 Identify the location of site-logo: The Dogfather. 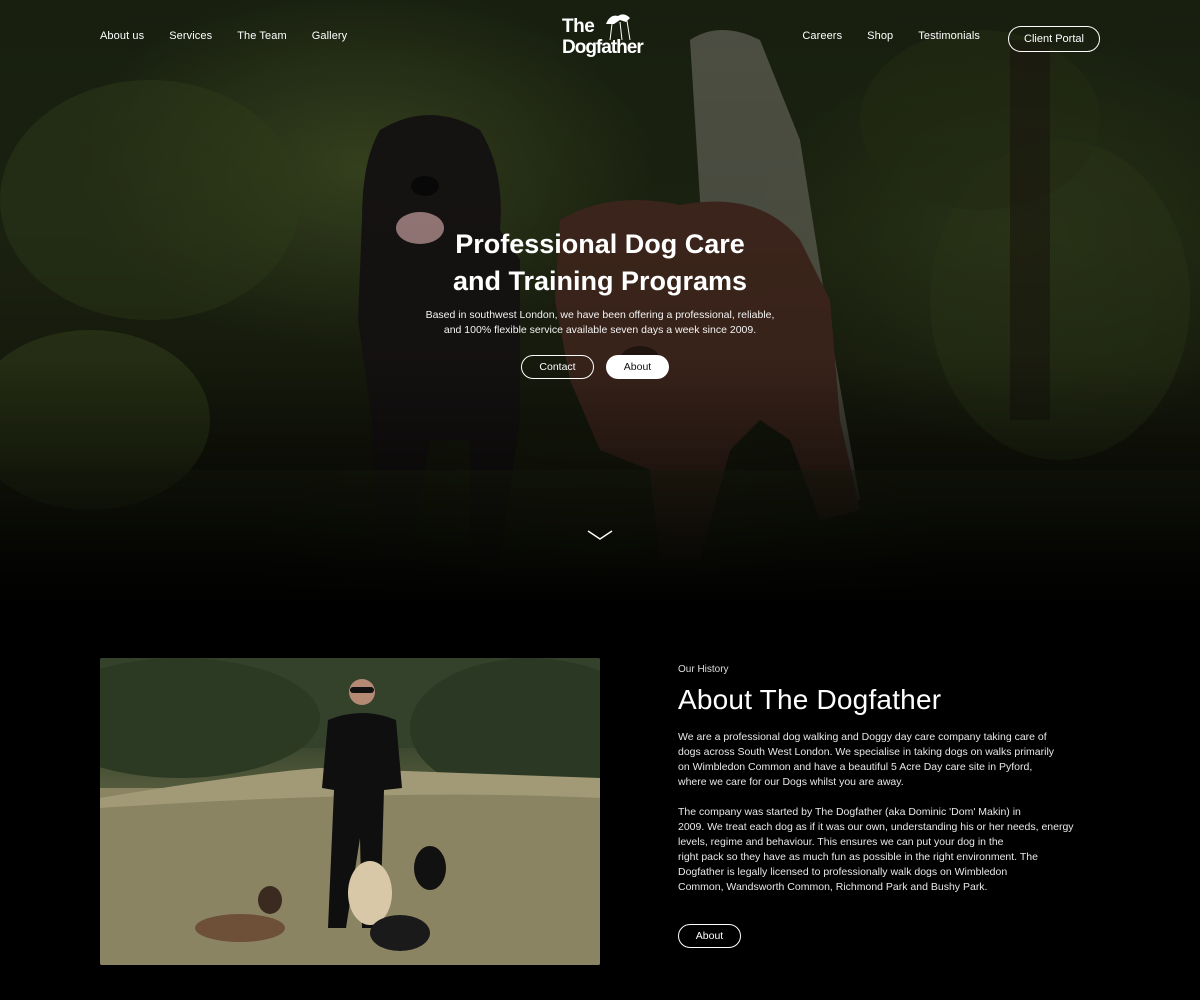
(602, 38).